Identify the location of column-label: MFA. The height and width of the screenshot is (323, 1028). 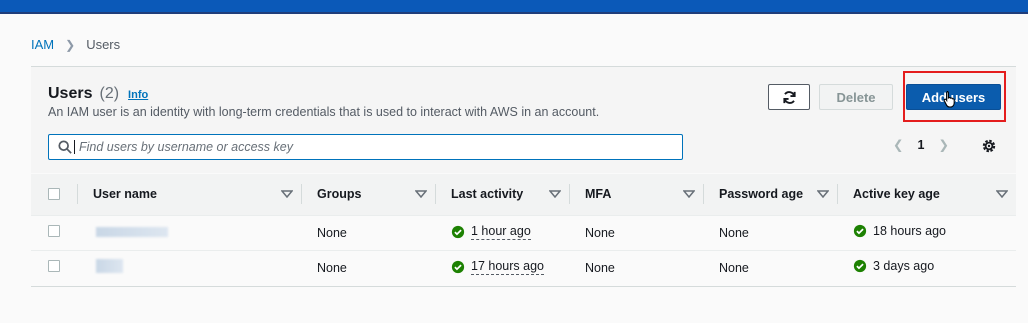
(598, 194).